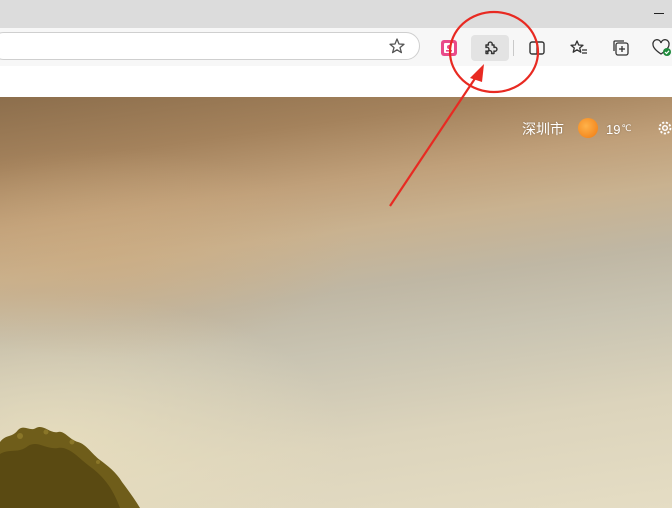 Image resolution: width=672 pixels, height=508 pixels. I want to click on browser-essentials-icon, so click(660, 48).